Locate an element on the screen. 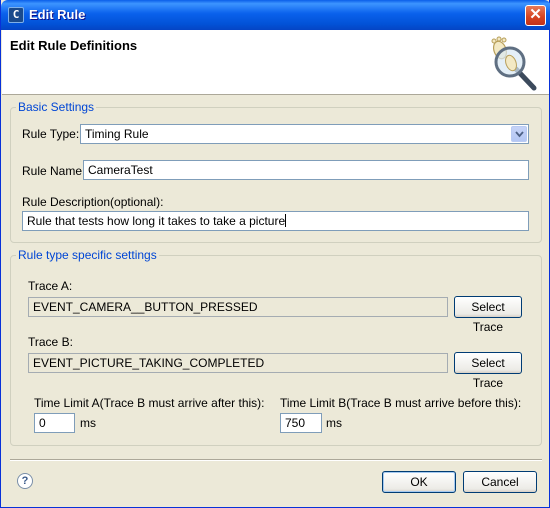 The width and height of the screenshot is (550, 508). page-title: Edit Rule Definitions is located at coordinates (74, 45).